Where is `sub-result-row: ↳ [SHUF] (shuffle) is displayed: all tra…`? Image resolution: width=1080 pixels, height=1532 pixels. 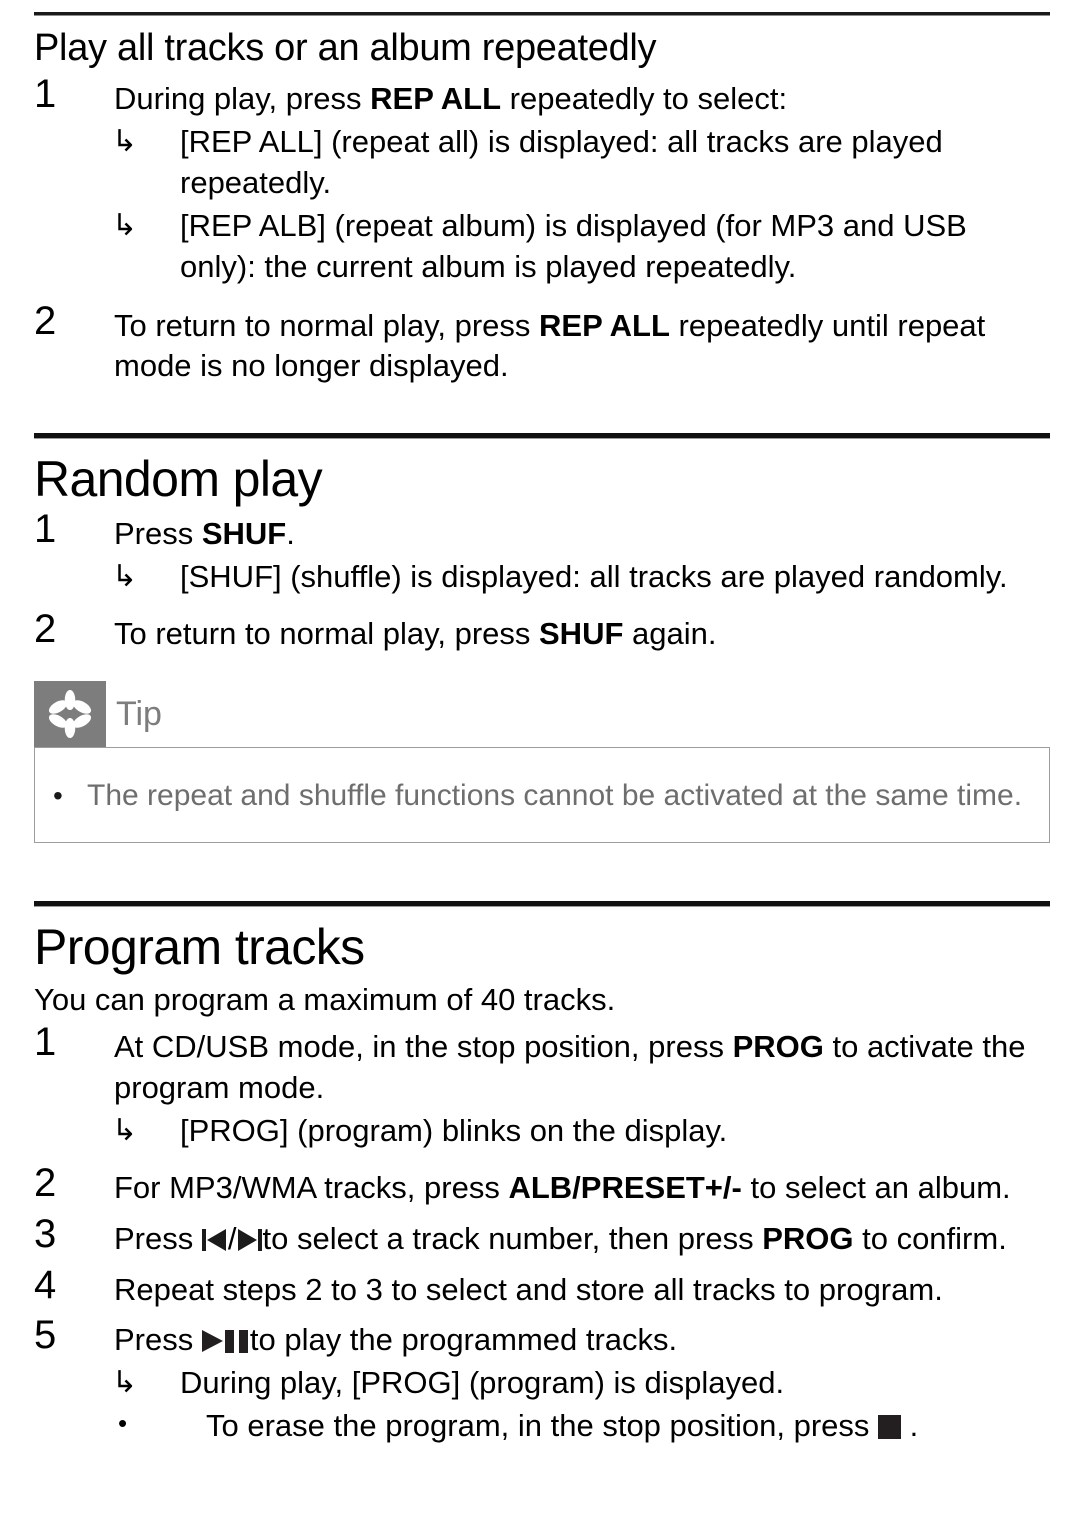
sub-result-row: ↳ [SHUF] (shuffle) is displayed: all tra… is located at coordinates (581, 577).